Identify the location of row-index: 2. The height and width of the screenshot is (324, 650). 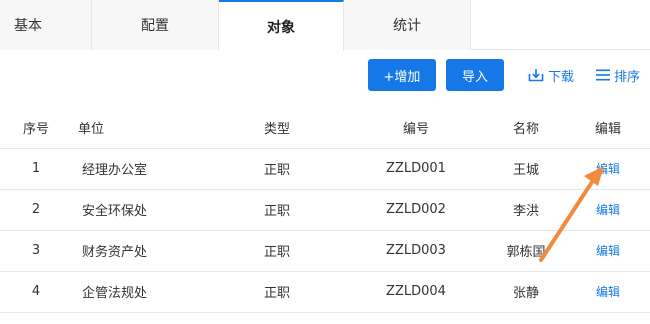
(36, 210).